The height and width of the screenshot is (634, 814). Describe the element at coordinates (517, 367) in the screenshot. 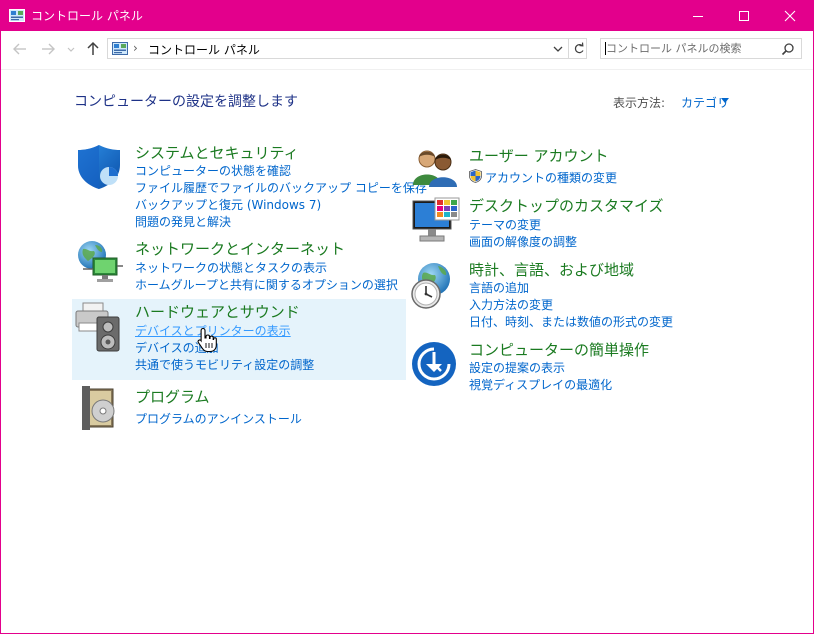

I see `link-suggested-settings: 設定の提案の表示` at that location.